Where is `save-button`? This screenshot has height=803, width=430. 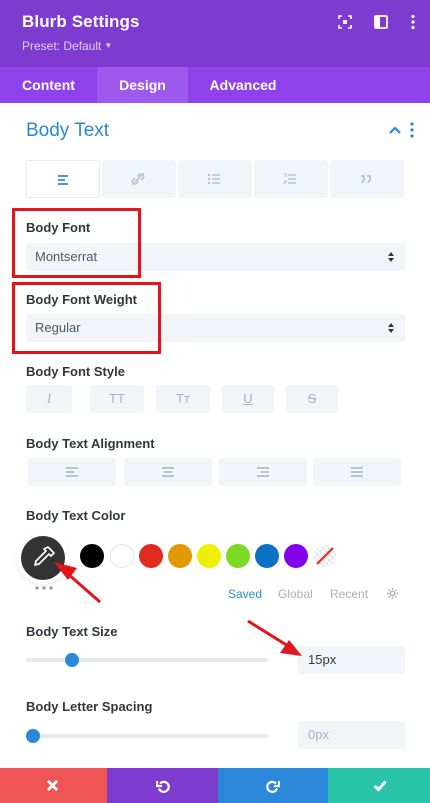 save-button is located at coordinates (379, 785).